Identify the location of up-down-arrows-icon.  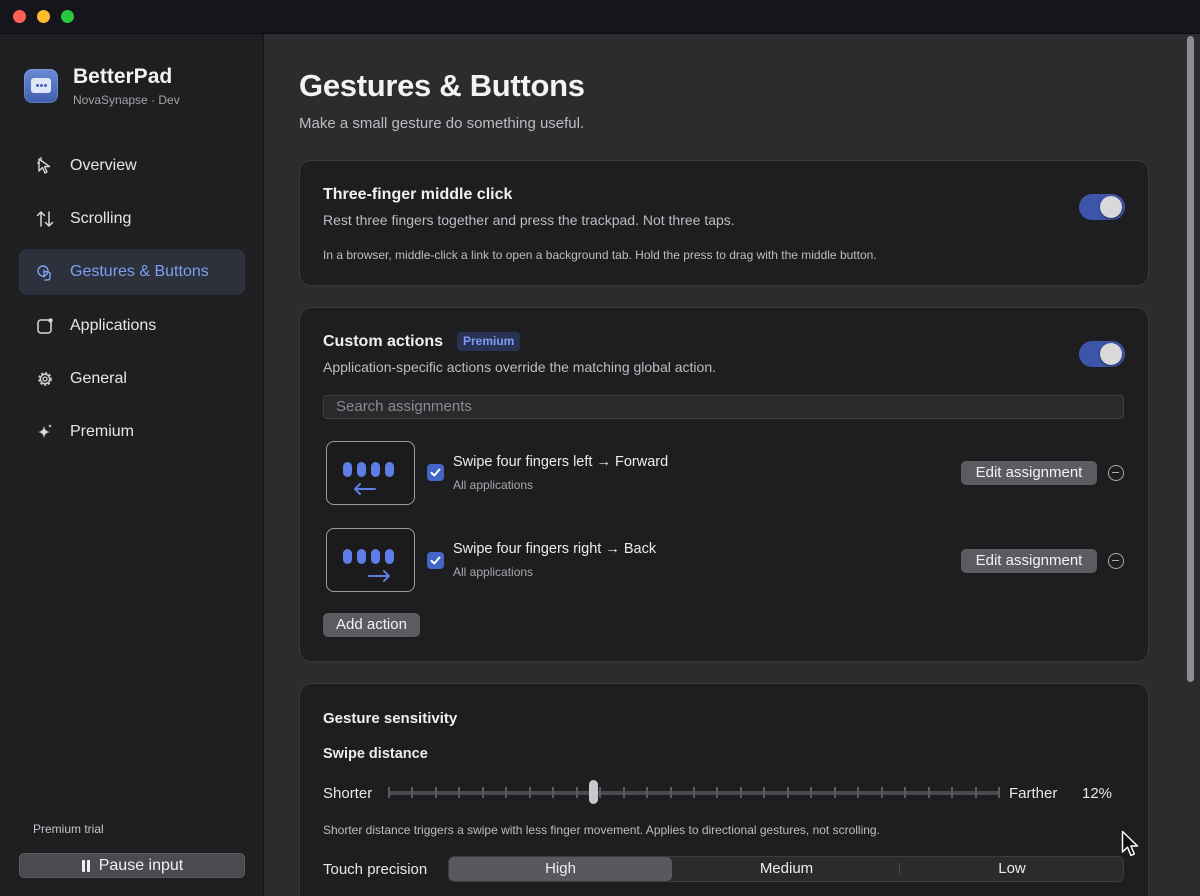
(45, 219).